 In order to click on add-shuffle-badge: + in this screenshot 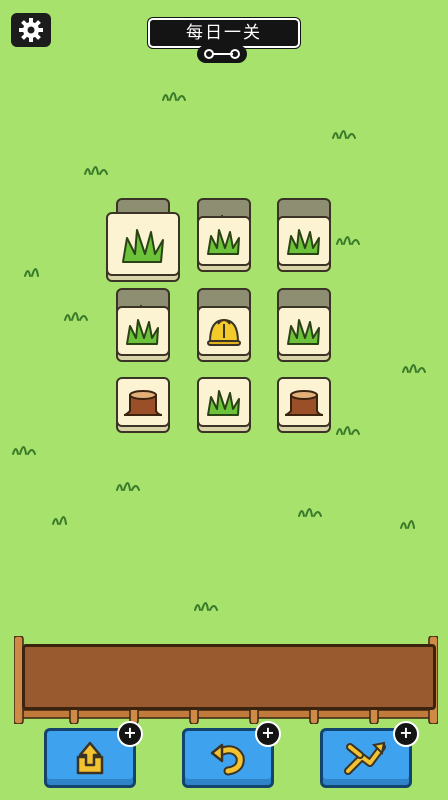, I will do `click(406, 734)`.